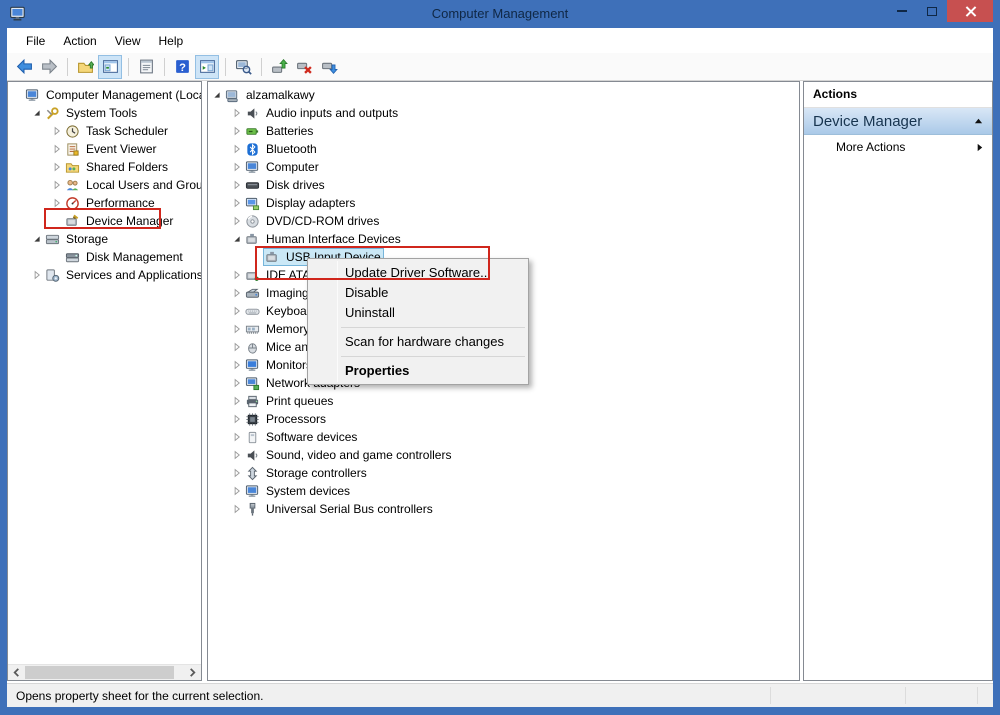 This screenshot has height=715, width=1000. Describe the element at coordinates (104, 149) in the screenshot. I see `tree-item-event-viewer: Event Viewer` at that location.